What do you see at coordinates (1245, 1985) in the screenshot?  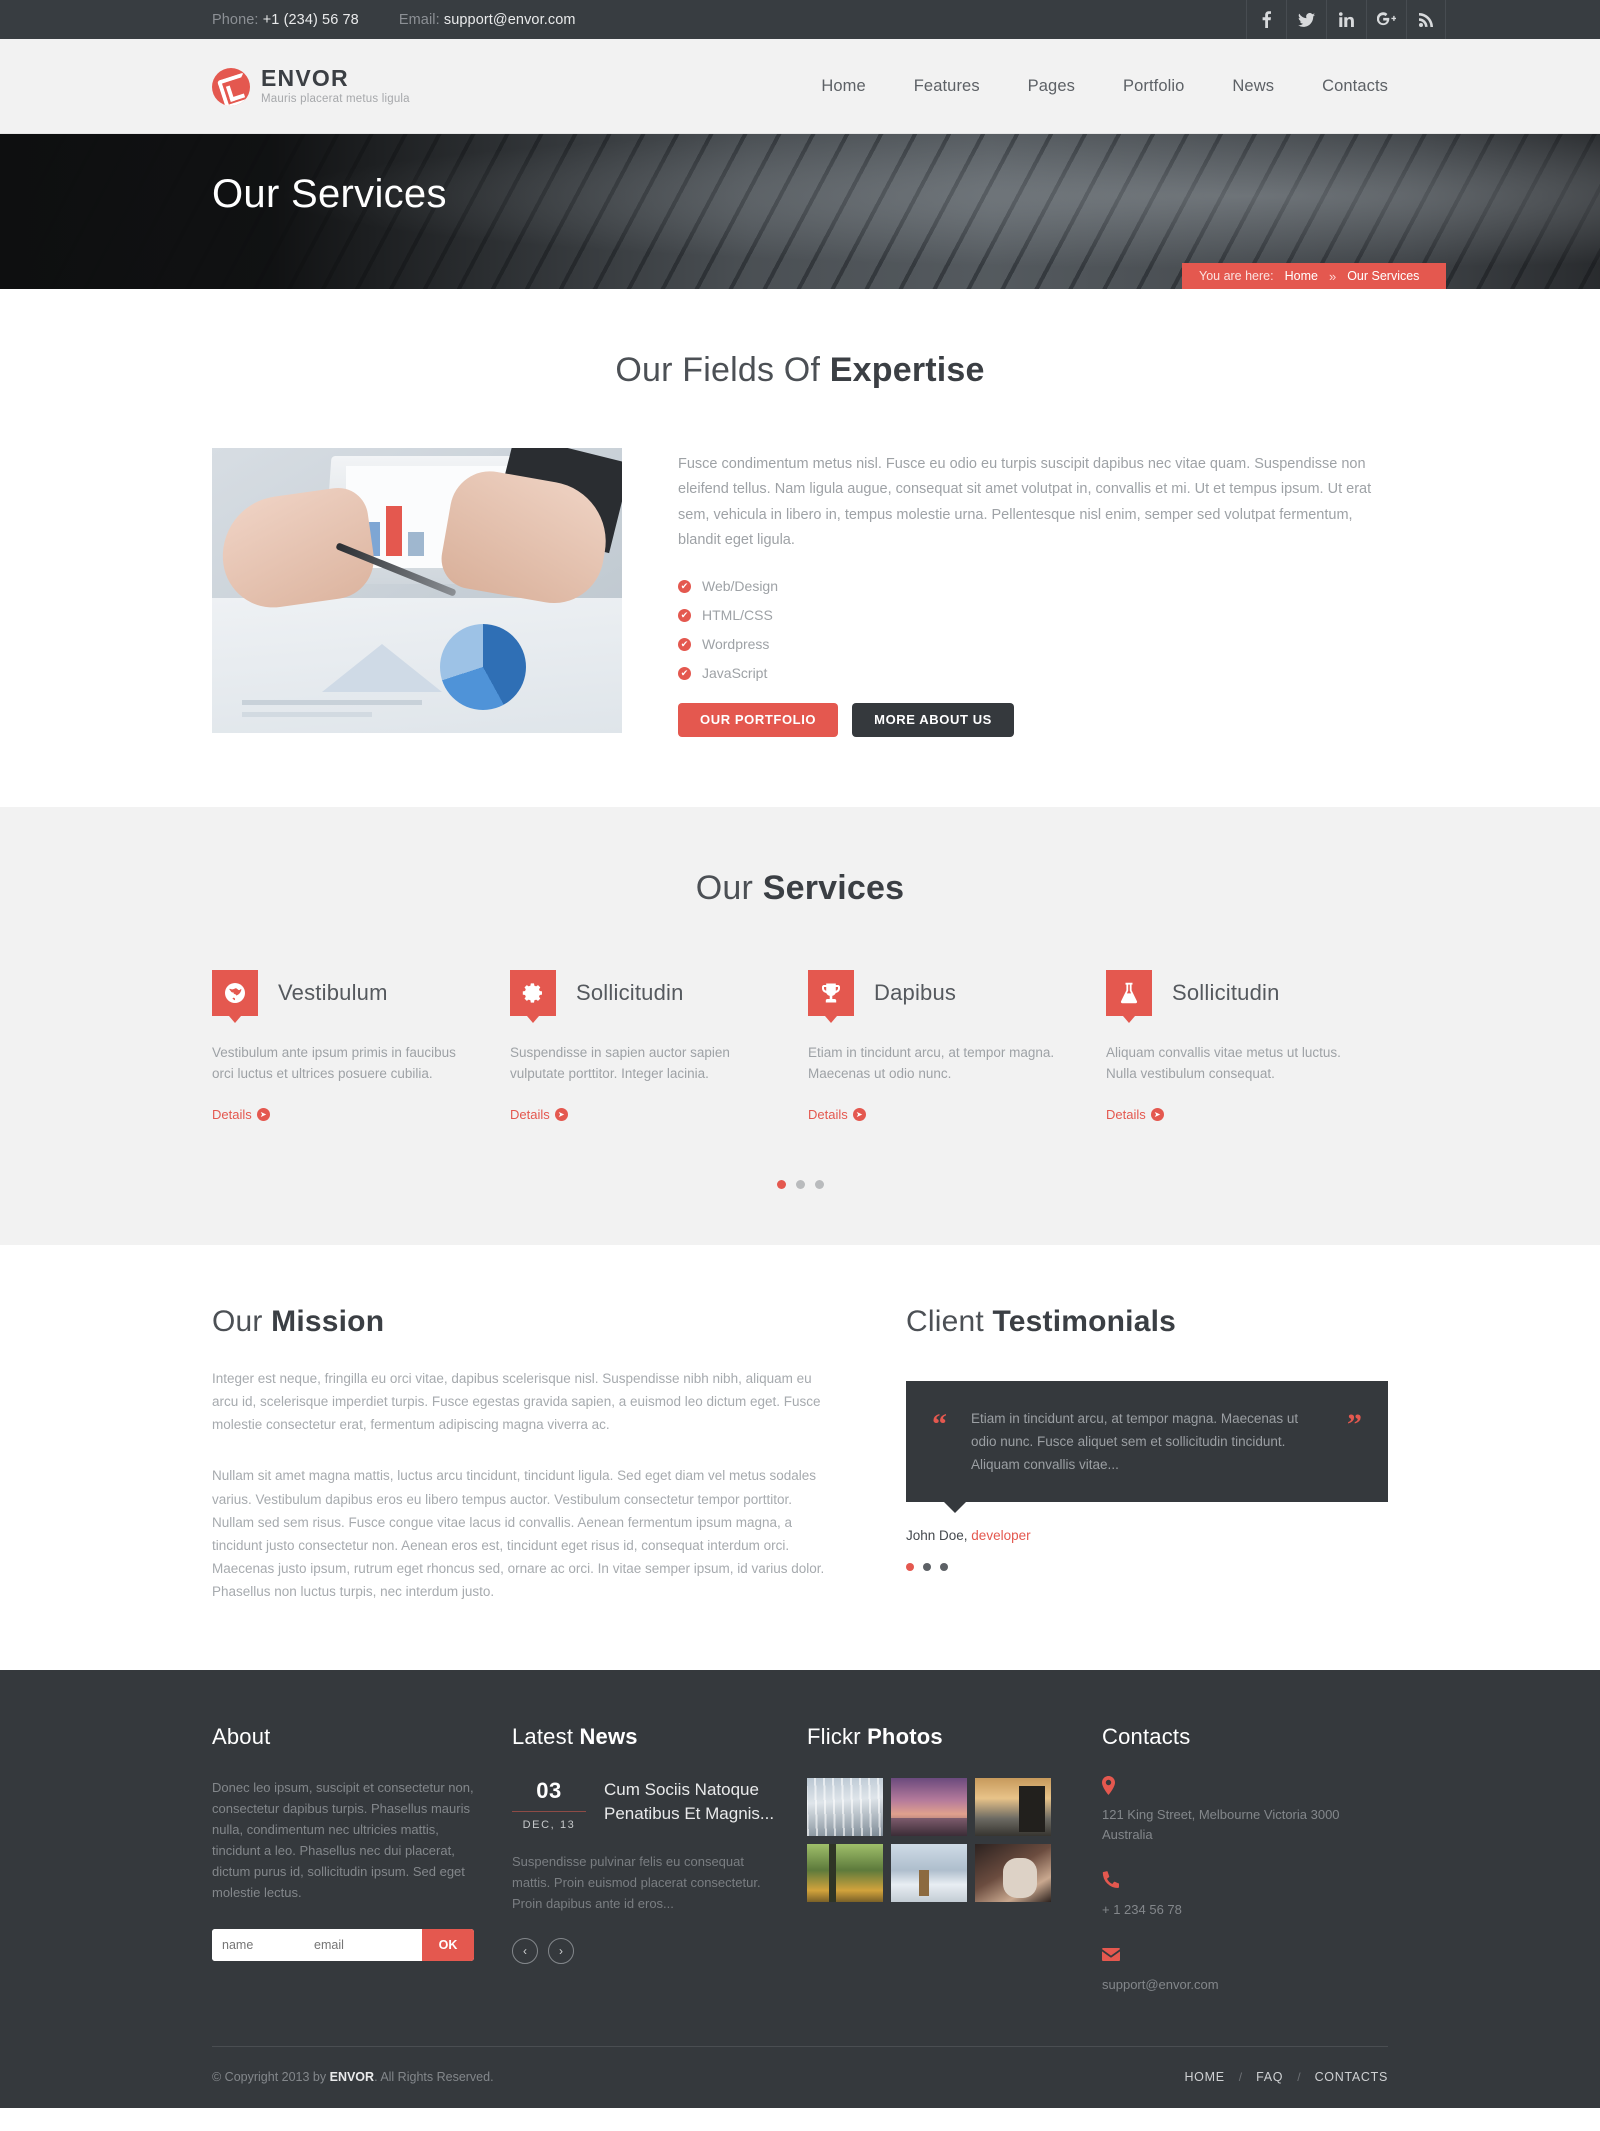 I see `contact-email-text: support@envor.com` at bounding box center [1245, 1985].